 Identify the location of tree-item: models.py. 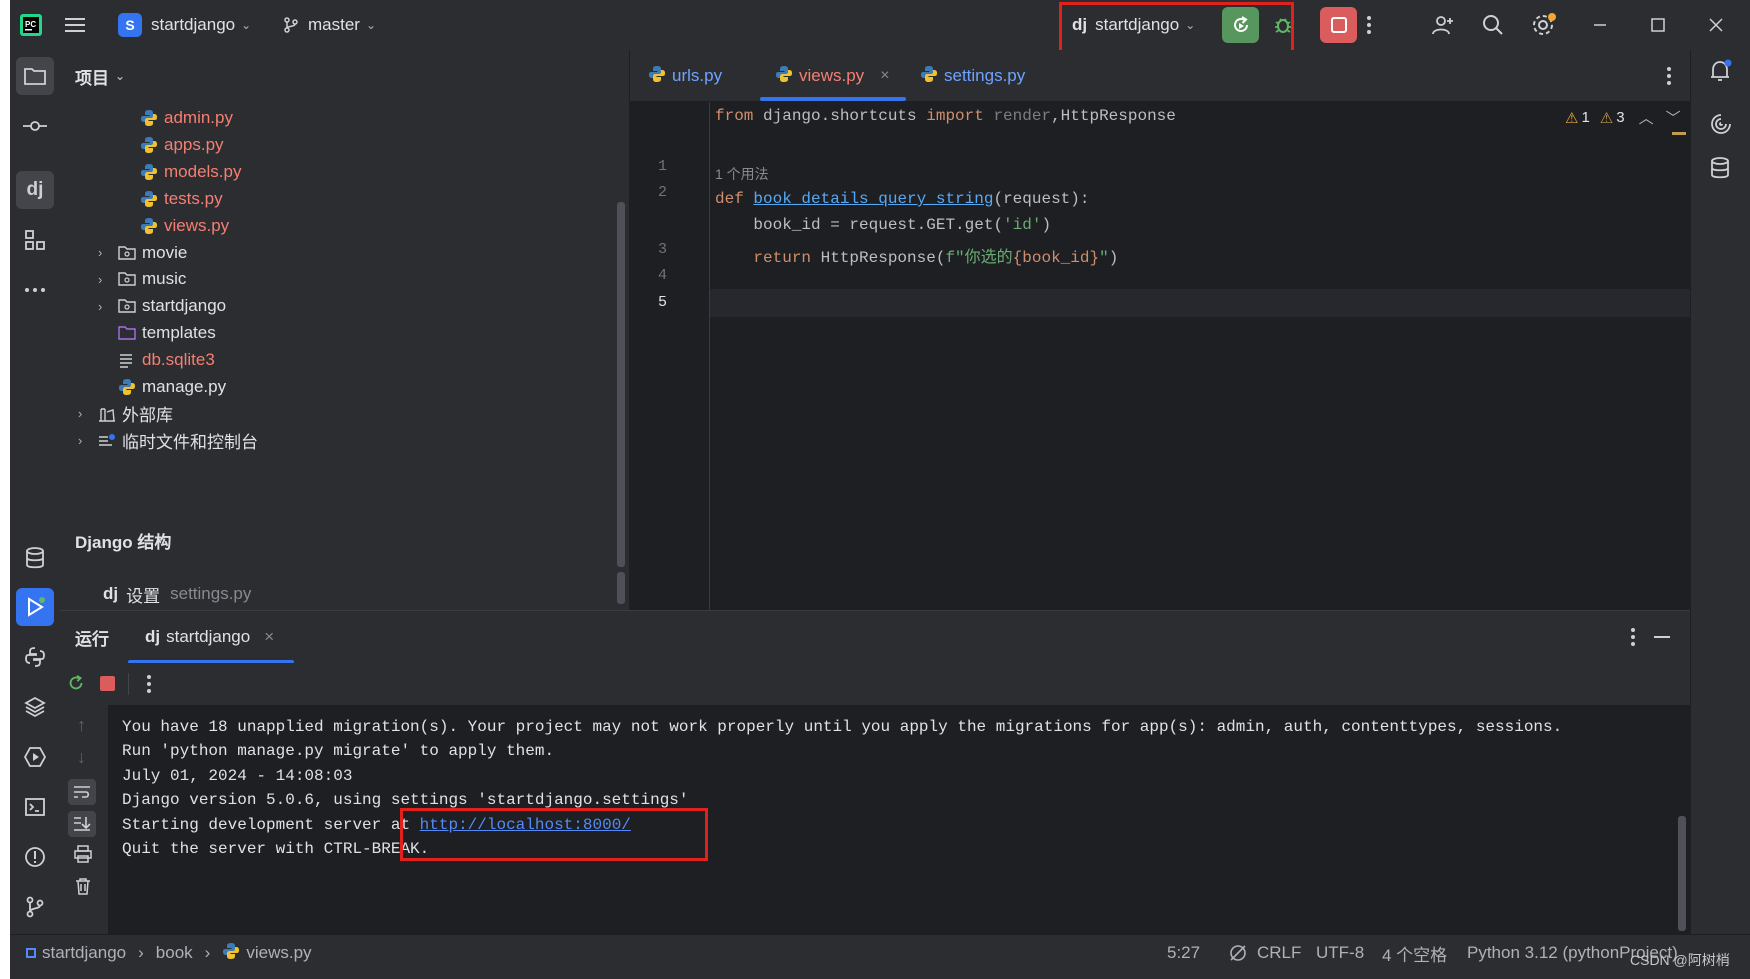
(190, 172).